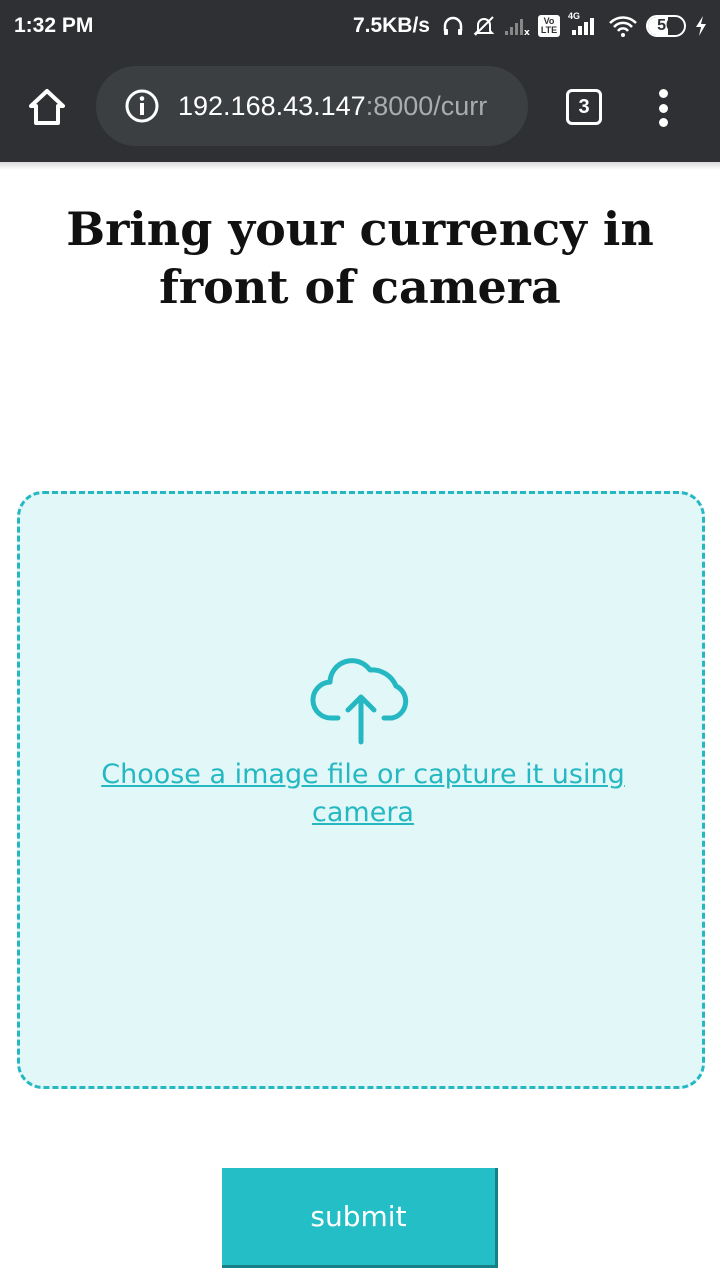 The height and width of the screenshot is (1280, 720). I want to click on home-icon, so click(47, 107).